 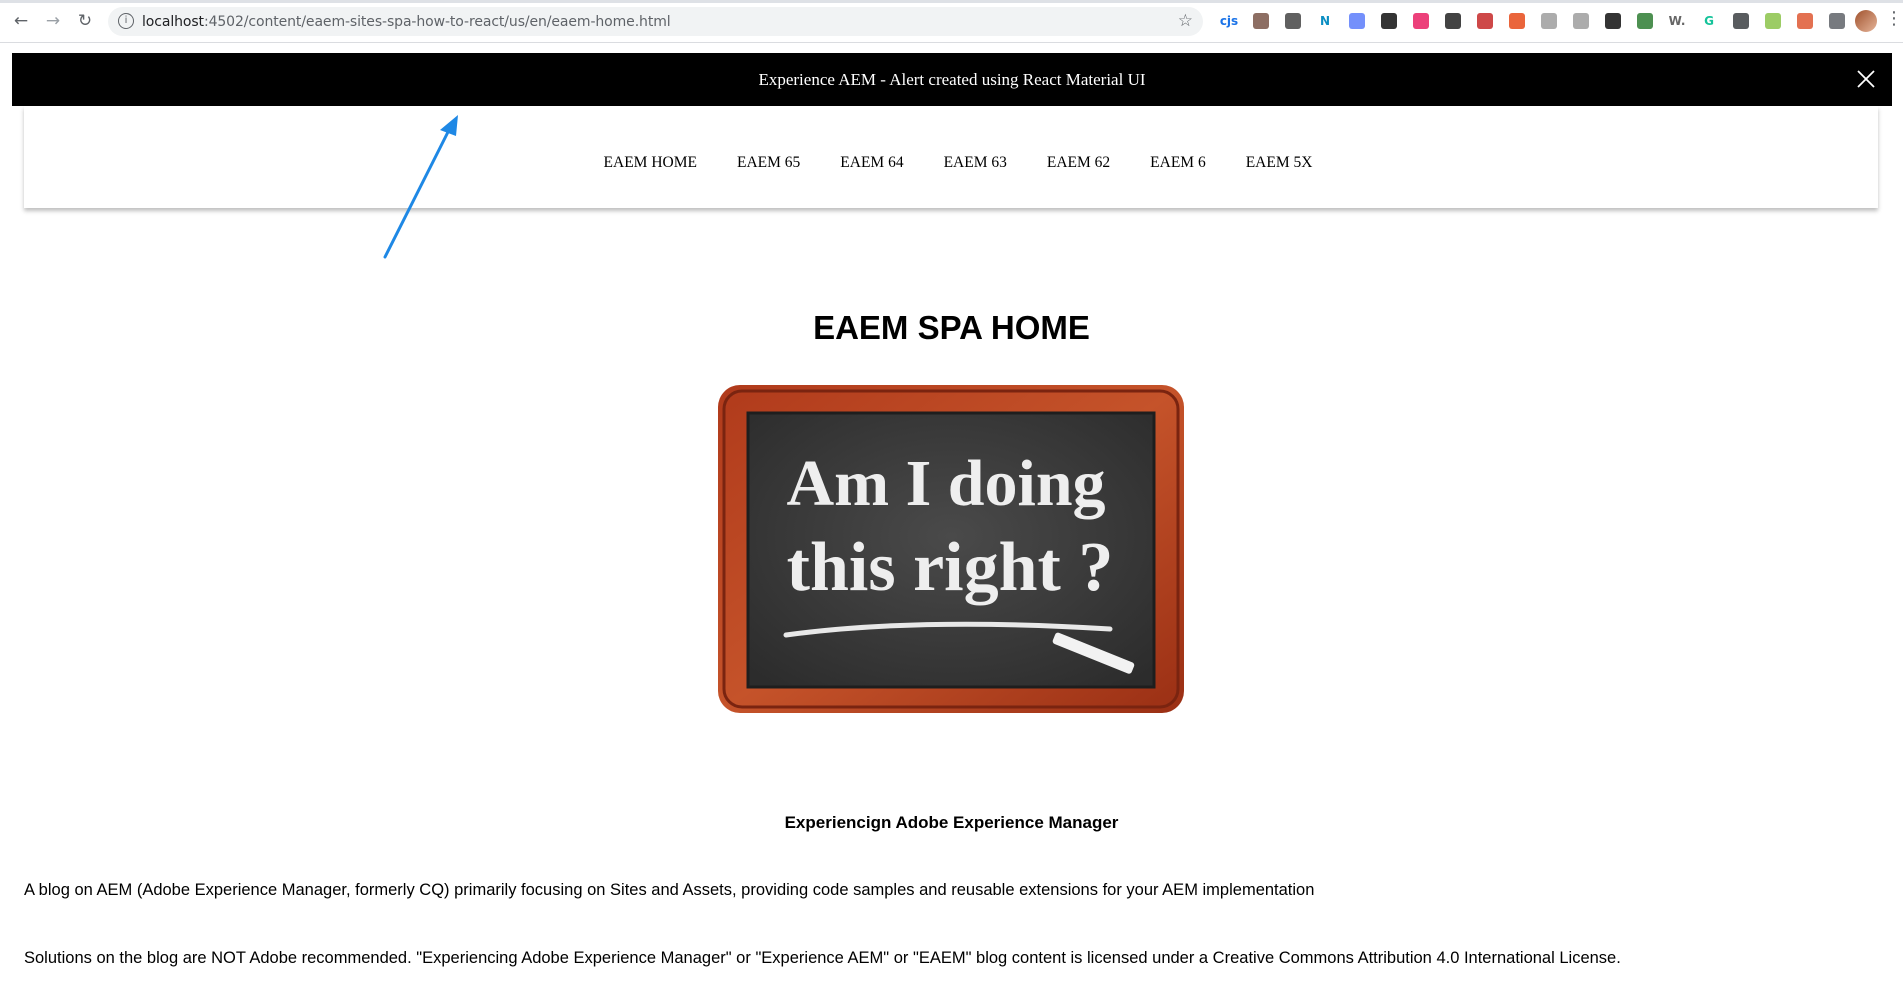 What do you see at coordinates (950, 567) in the screenshot?
I see `chalk-line-2: this right ?` at bounding box center [950, 567].